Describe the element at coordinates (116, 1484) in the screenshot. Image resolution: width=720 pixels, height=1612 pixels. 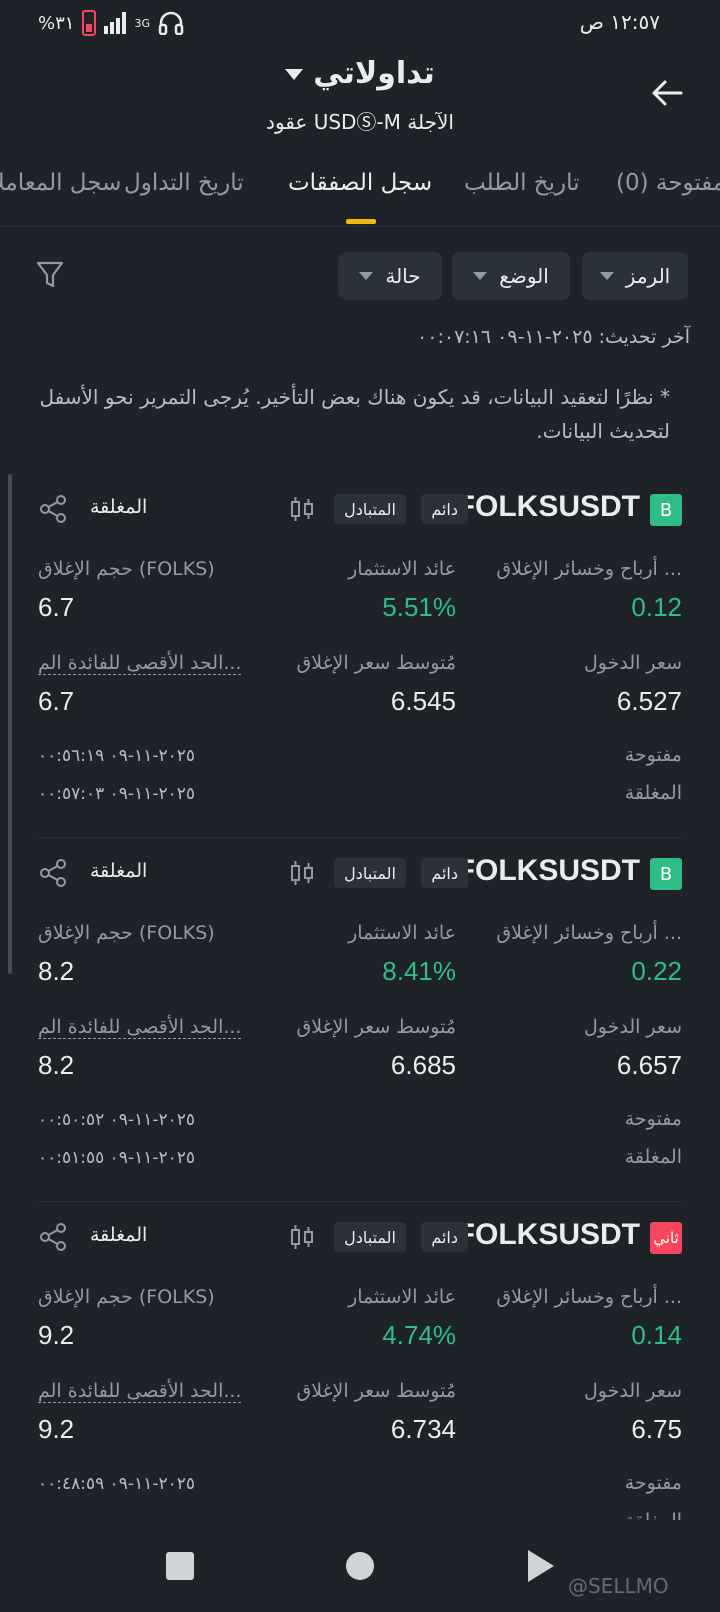
I see `opened-time: ٢٠٢٥-١١-٠٩ ٠٠:٤٨:٥٩` at that location.